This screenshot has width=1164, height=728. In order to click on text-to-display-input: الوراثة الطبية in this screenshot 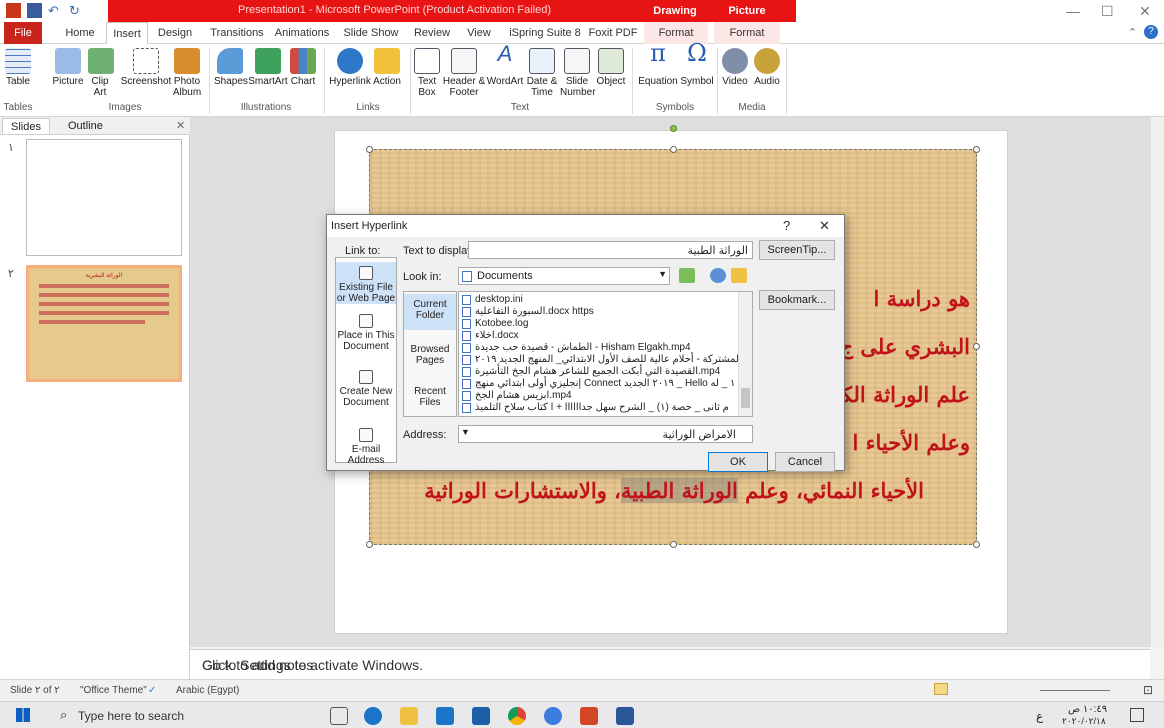, I will do `click(610, 250)`.